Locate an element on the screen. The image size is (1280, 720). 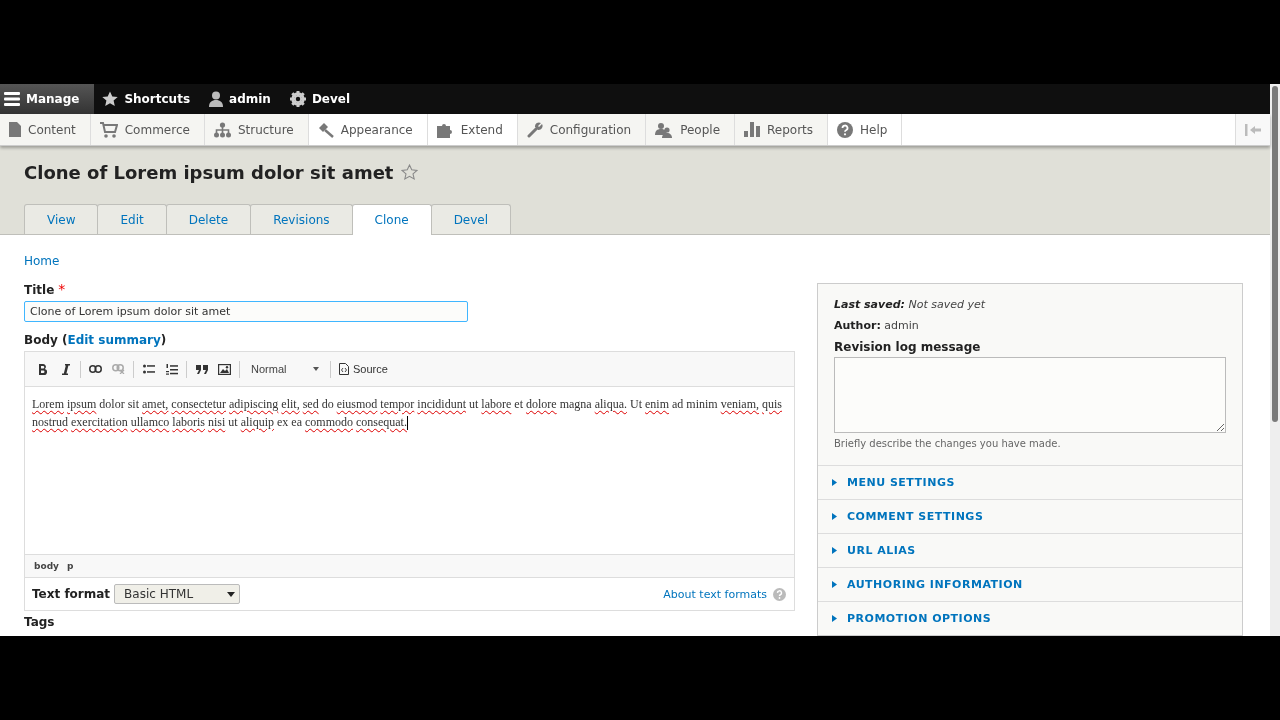
page-icon is located at coordinates (15, 130).